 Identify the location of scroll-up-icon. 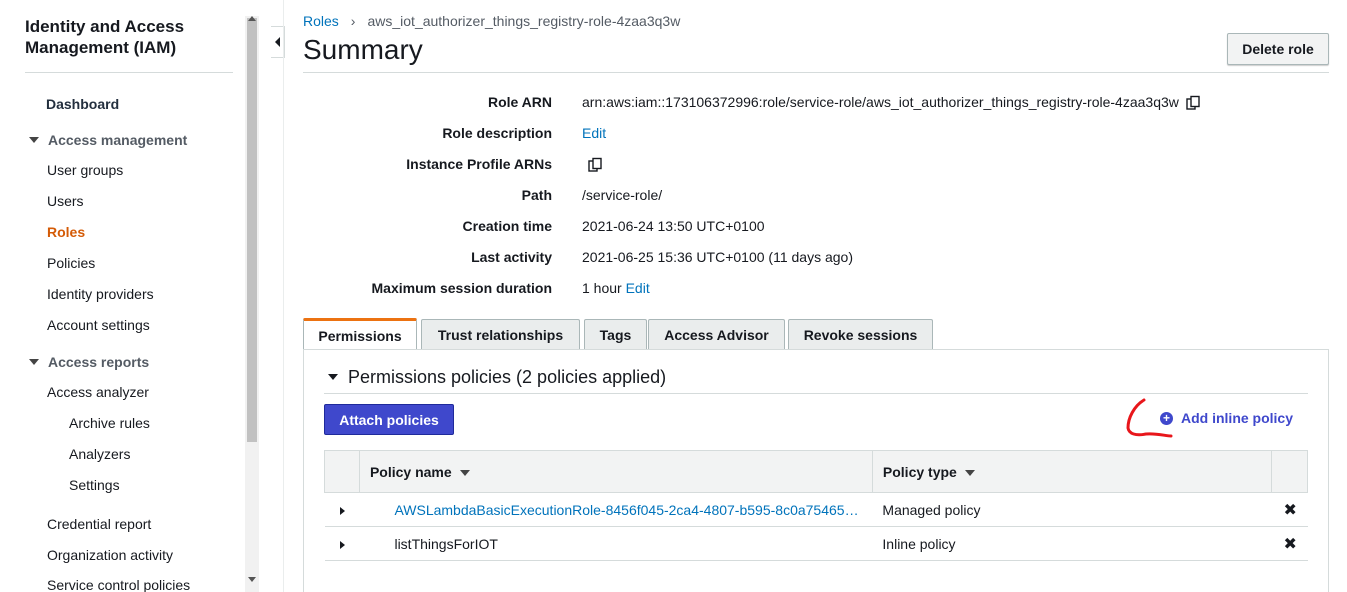
(252, 18).